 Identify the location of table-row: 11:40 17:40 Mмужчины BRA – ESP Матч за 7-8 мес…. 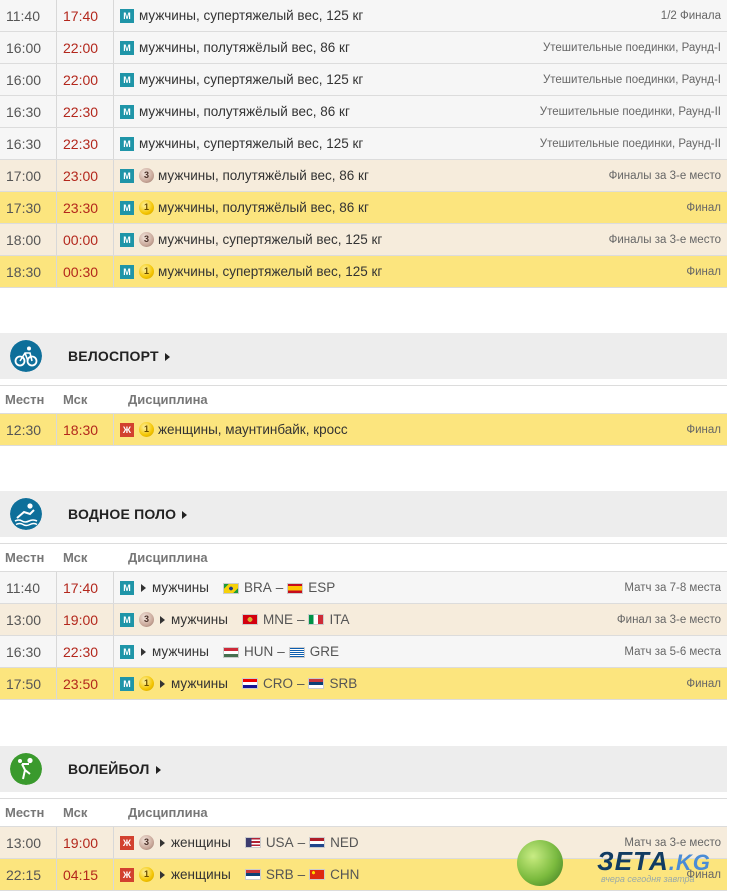
(363, 588).